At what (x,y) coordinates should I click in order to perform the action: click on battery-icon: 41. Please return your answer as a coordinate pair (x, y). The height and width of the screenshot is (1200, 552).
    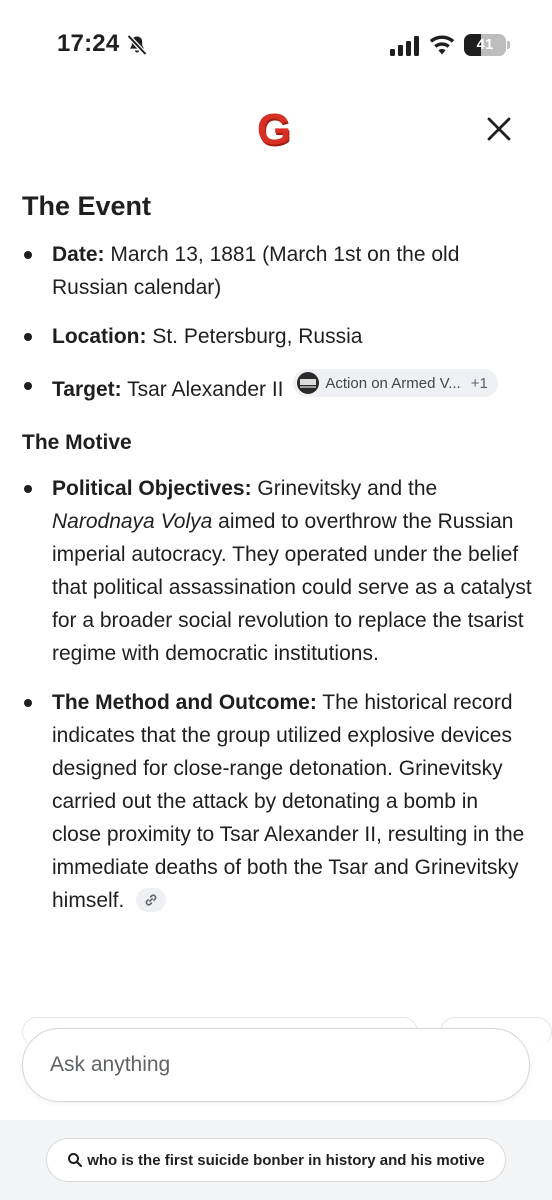
    Looking at the image, I should click on (487, 45).